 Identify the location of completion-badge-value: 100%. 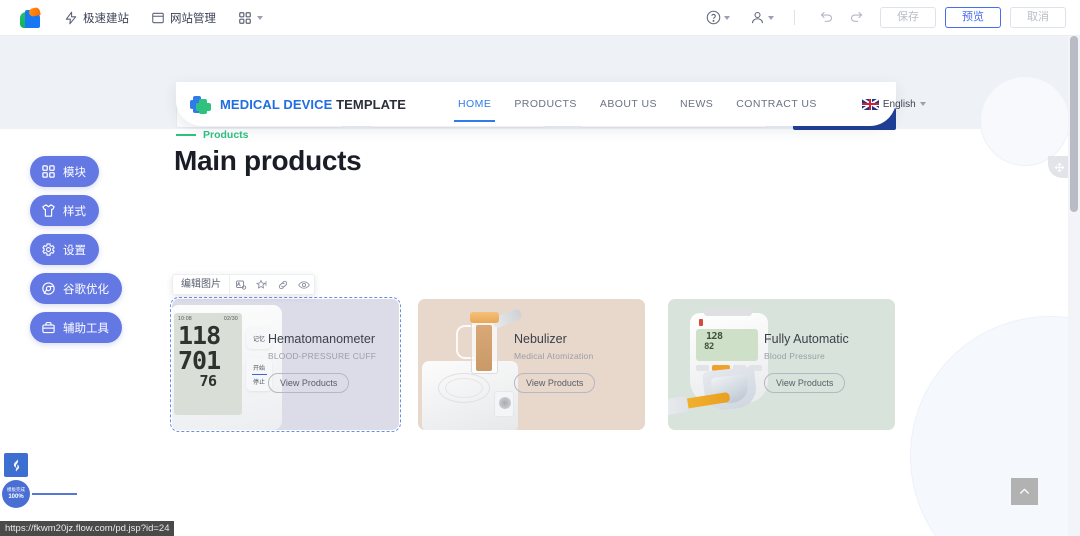
(16, 496).